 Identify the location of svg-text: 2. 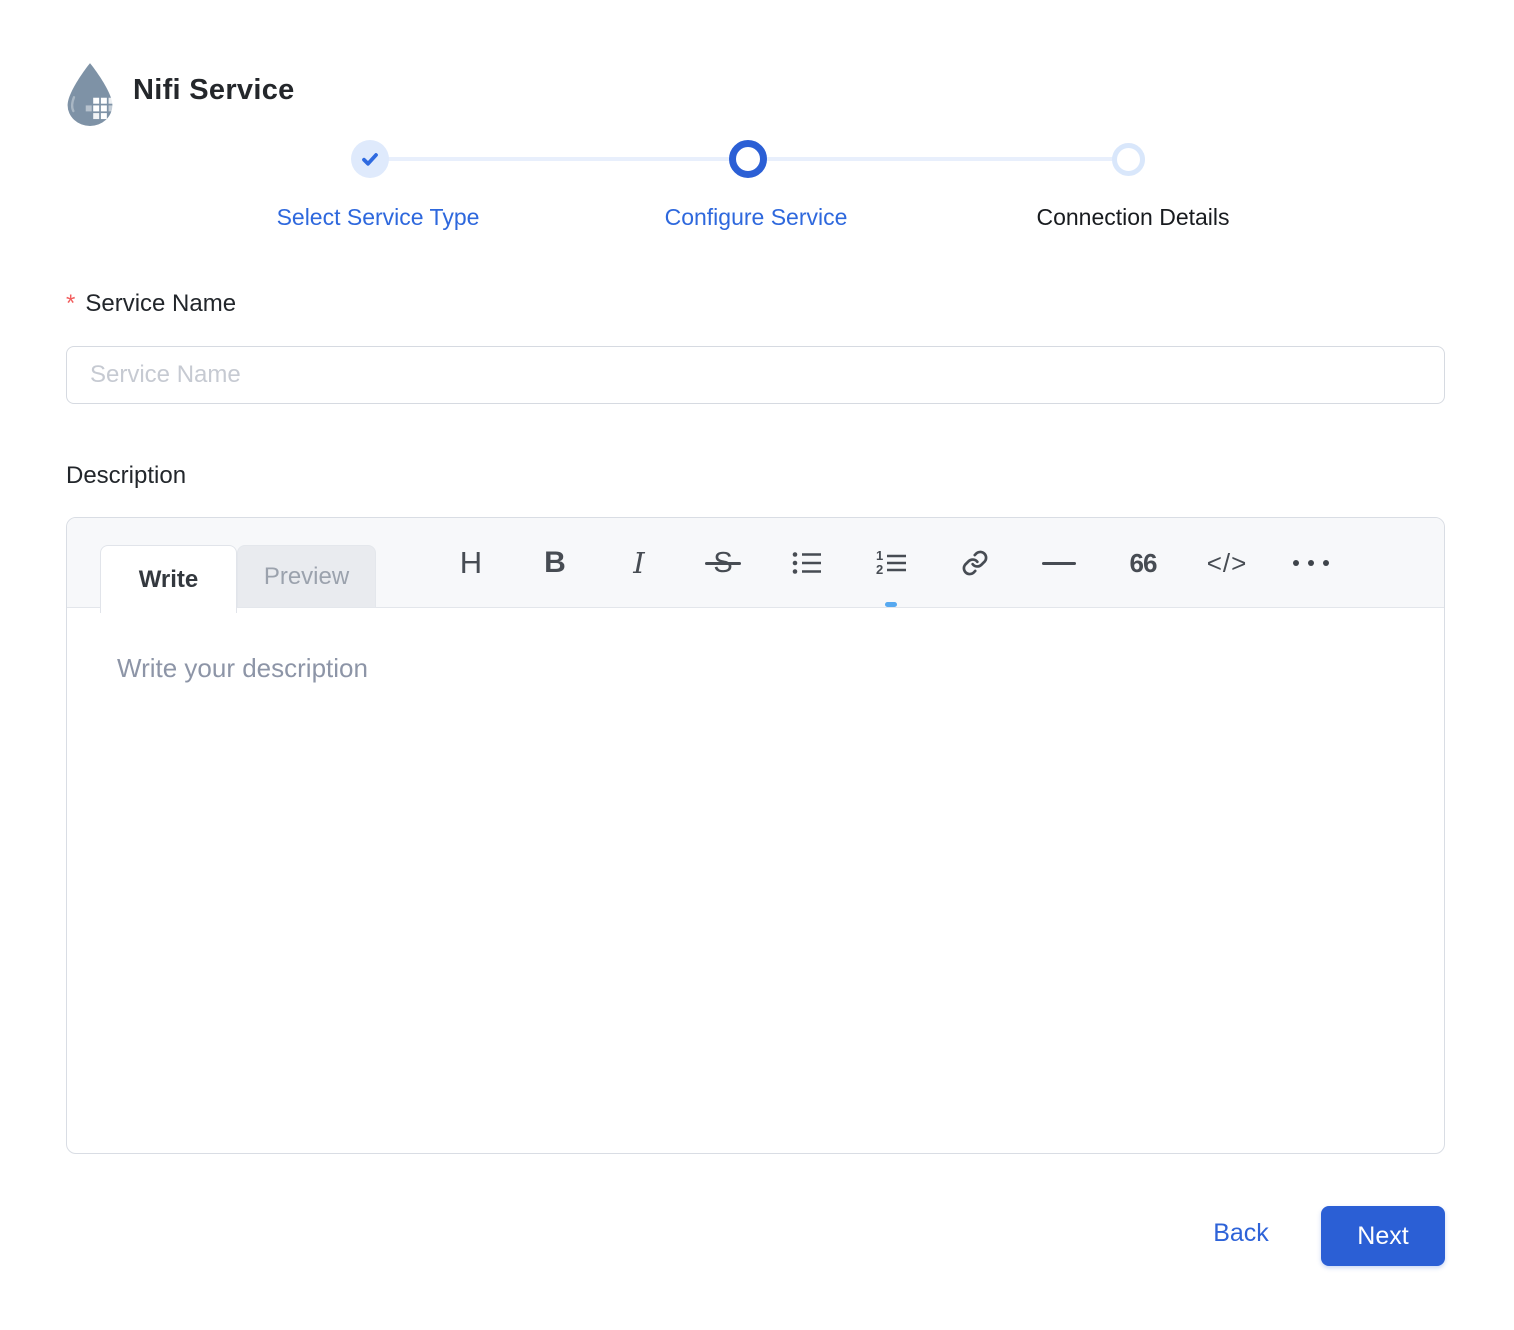
(879, 569).